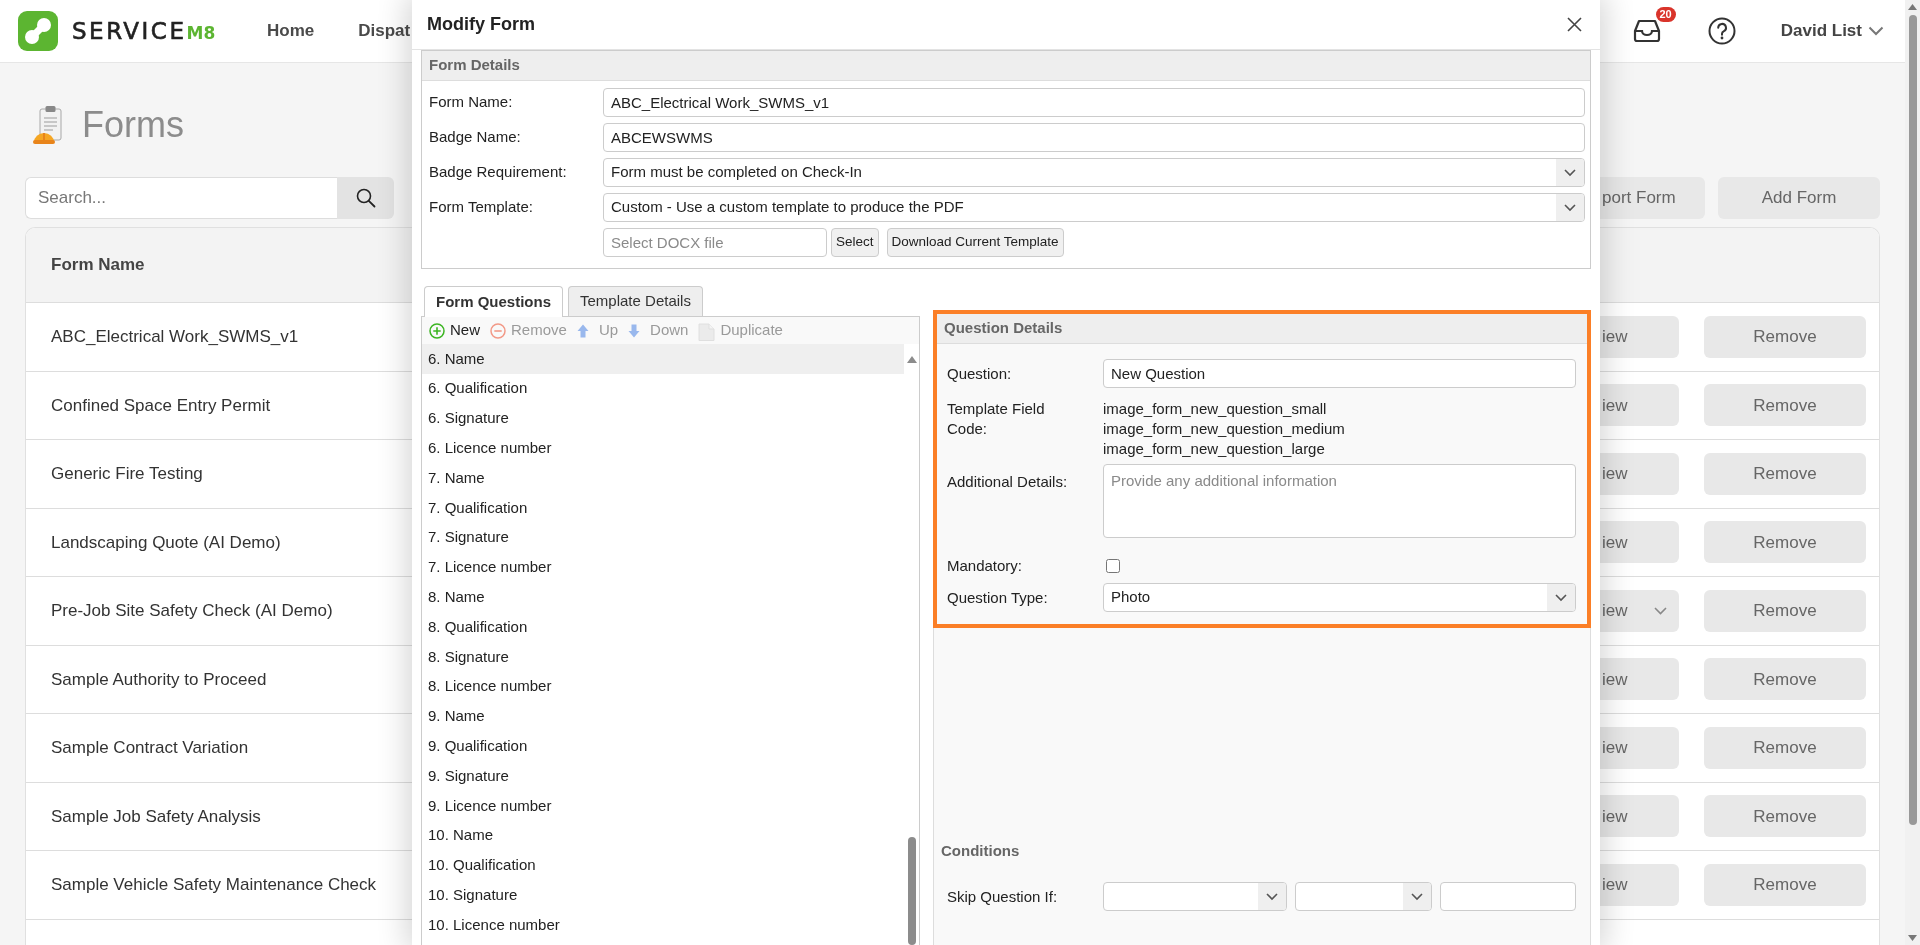  Describe the element at coordinates (1113, 566) in the screenshot. I see `mandatory-checkbox` at that location.